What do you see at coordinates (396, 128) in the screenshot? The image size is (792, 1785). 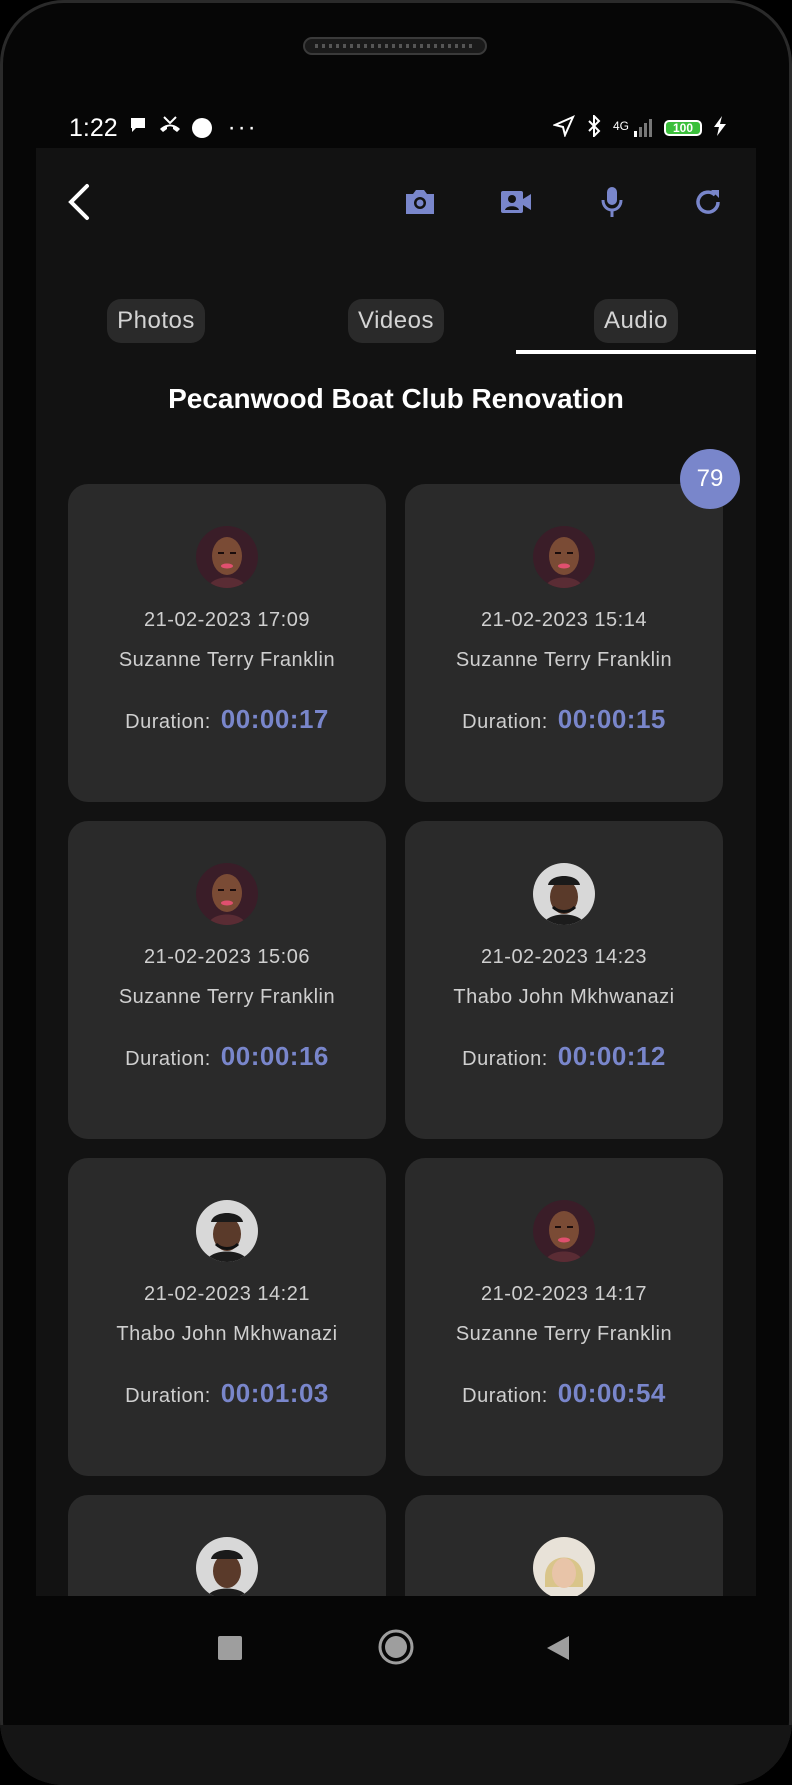 I see `status-bar: 1:22 ··· 4G 100` at bounding box center [396, 128].